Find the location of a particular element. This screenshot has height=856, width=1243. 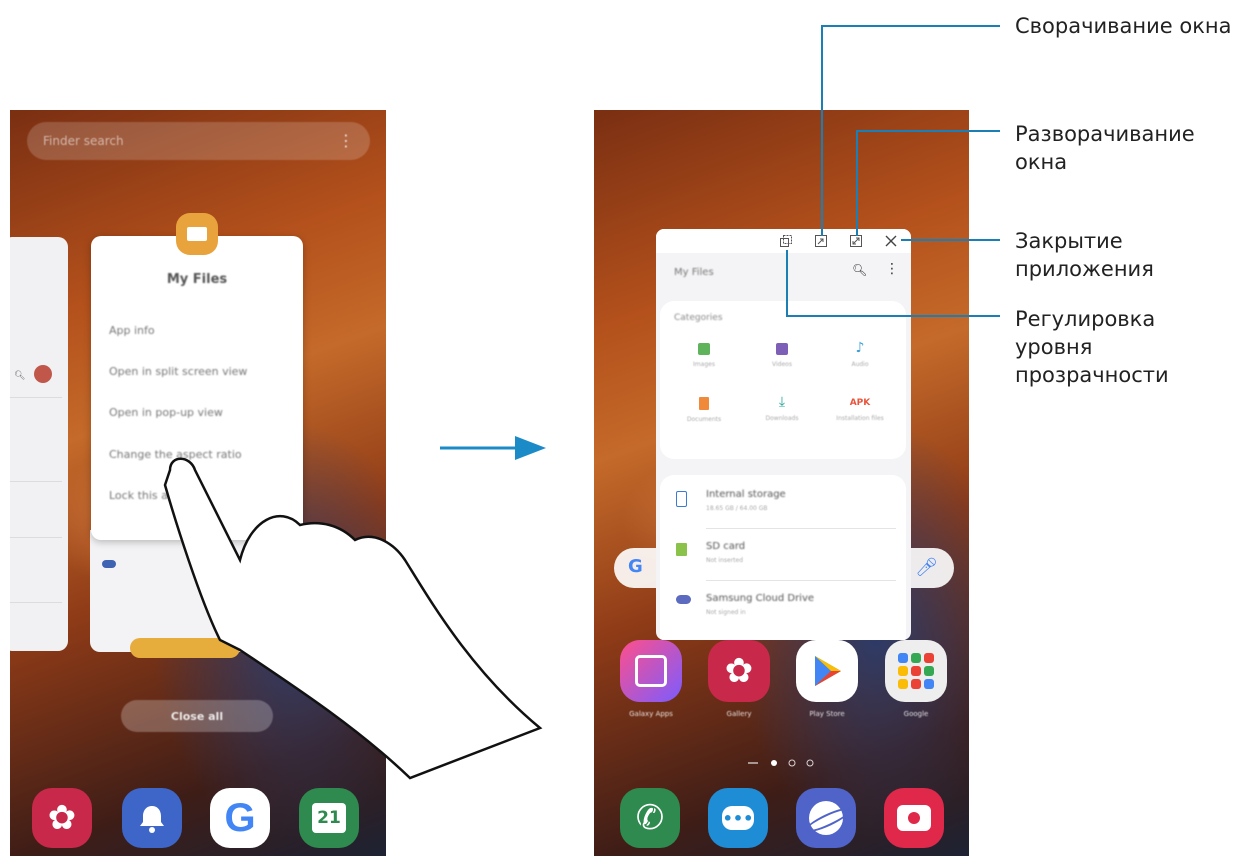

menu-item-pop-up-view: Open in pop-up view is located at coordinates (166, 412).